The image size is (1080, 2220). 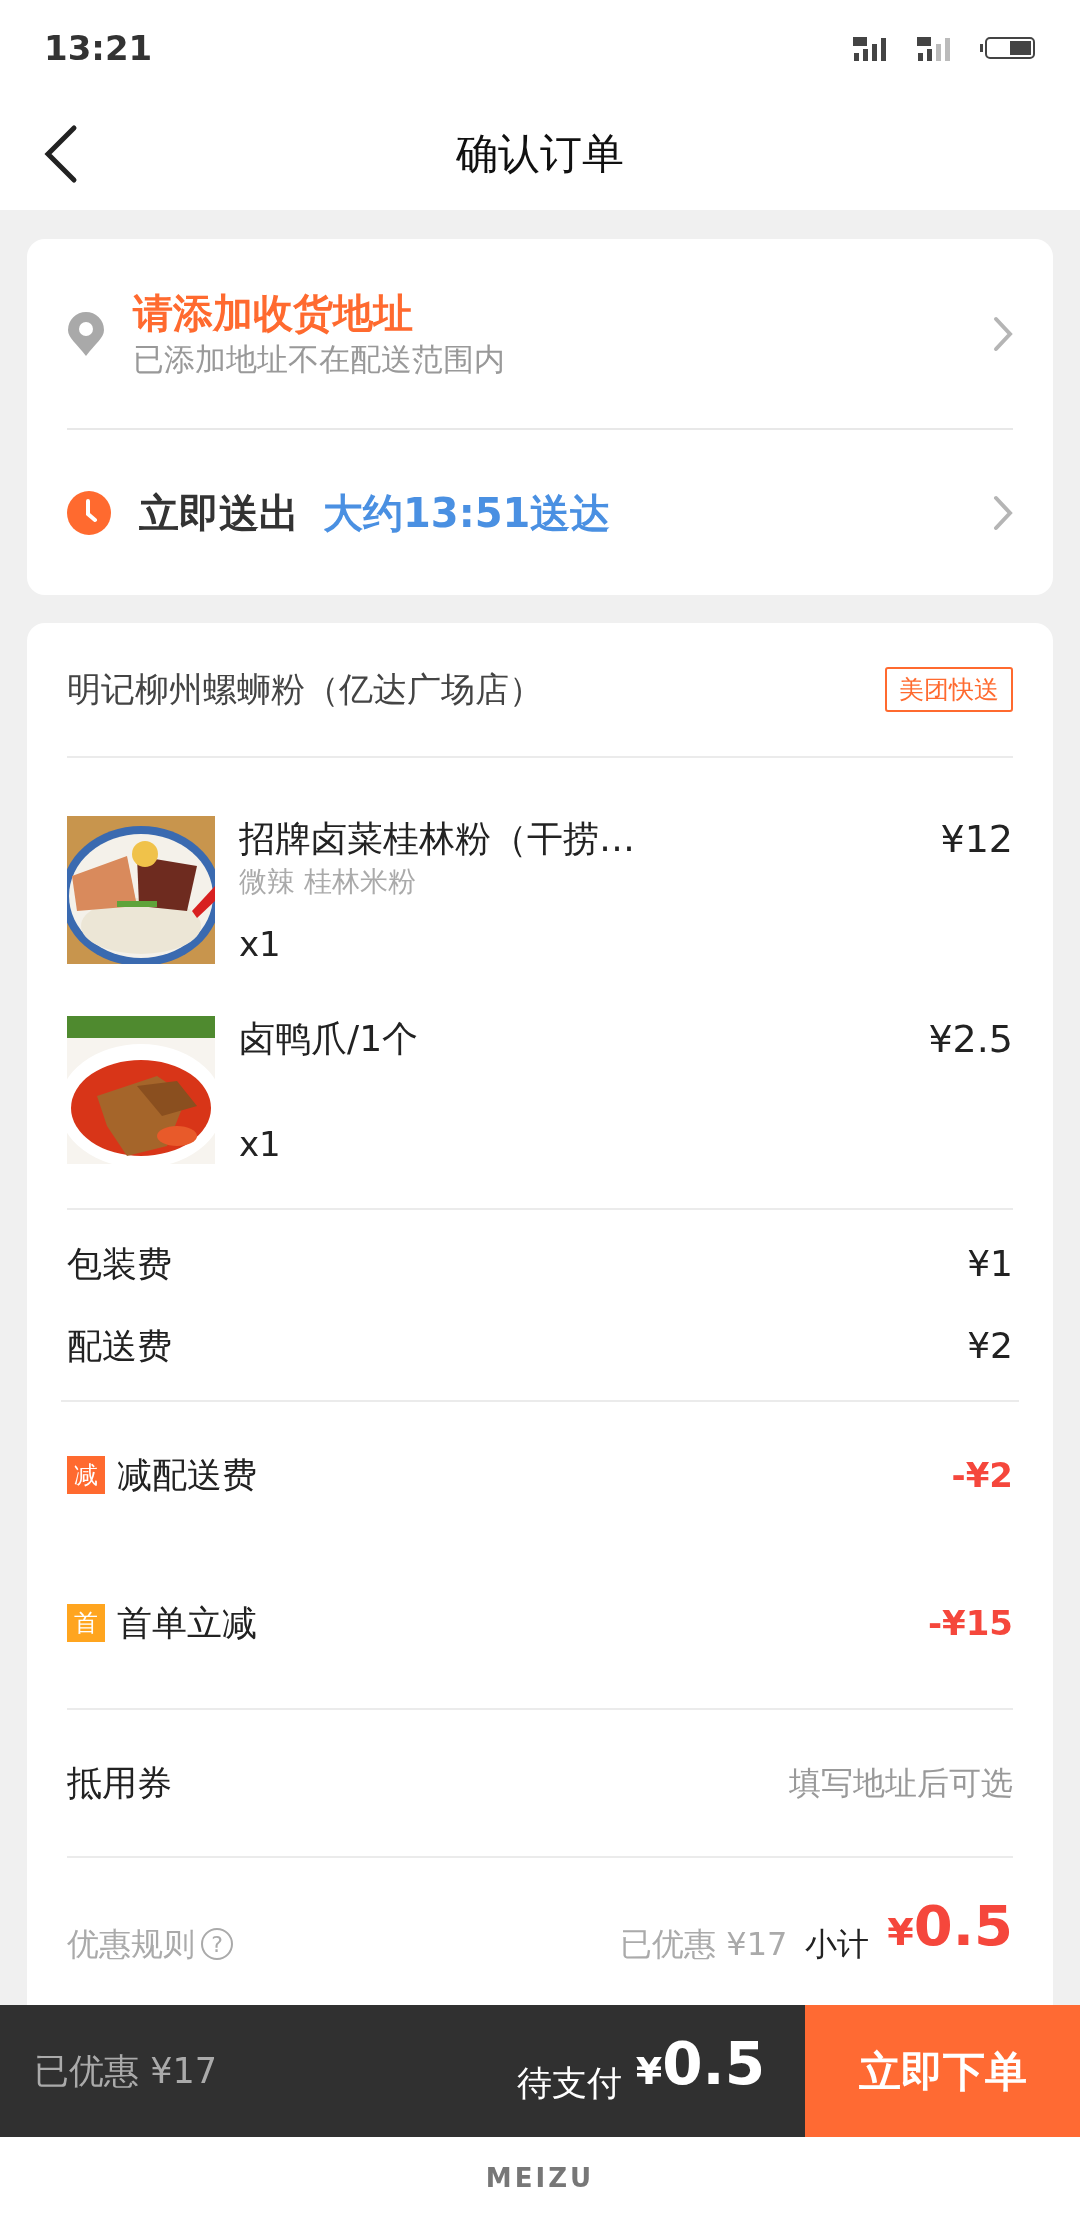 I want to click on address-note: 已添加地址不在配送范围内, so click(x=319, y=359).